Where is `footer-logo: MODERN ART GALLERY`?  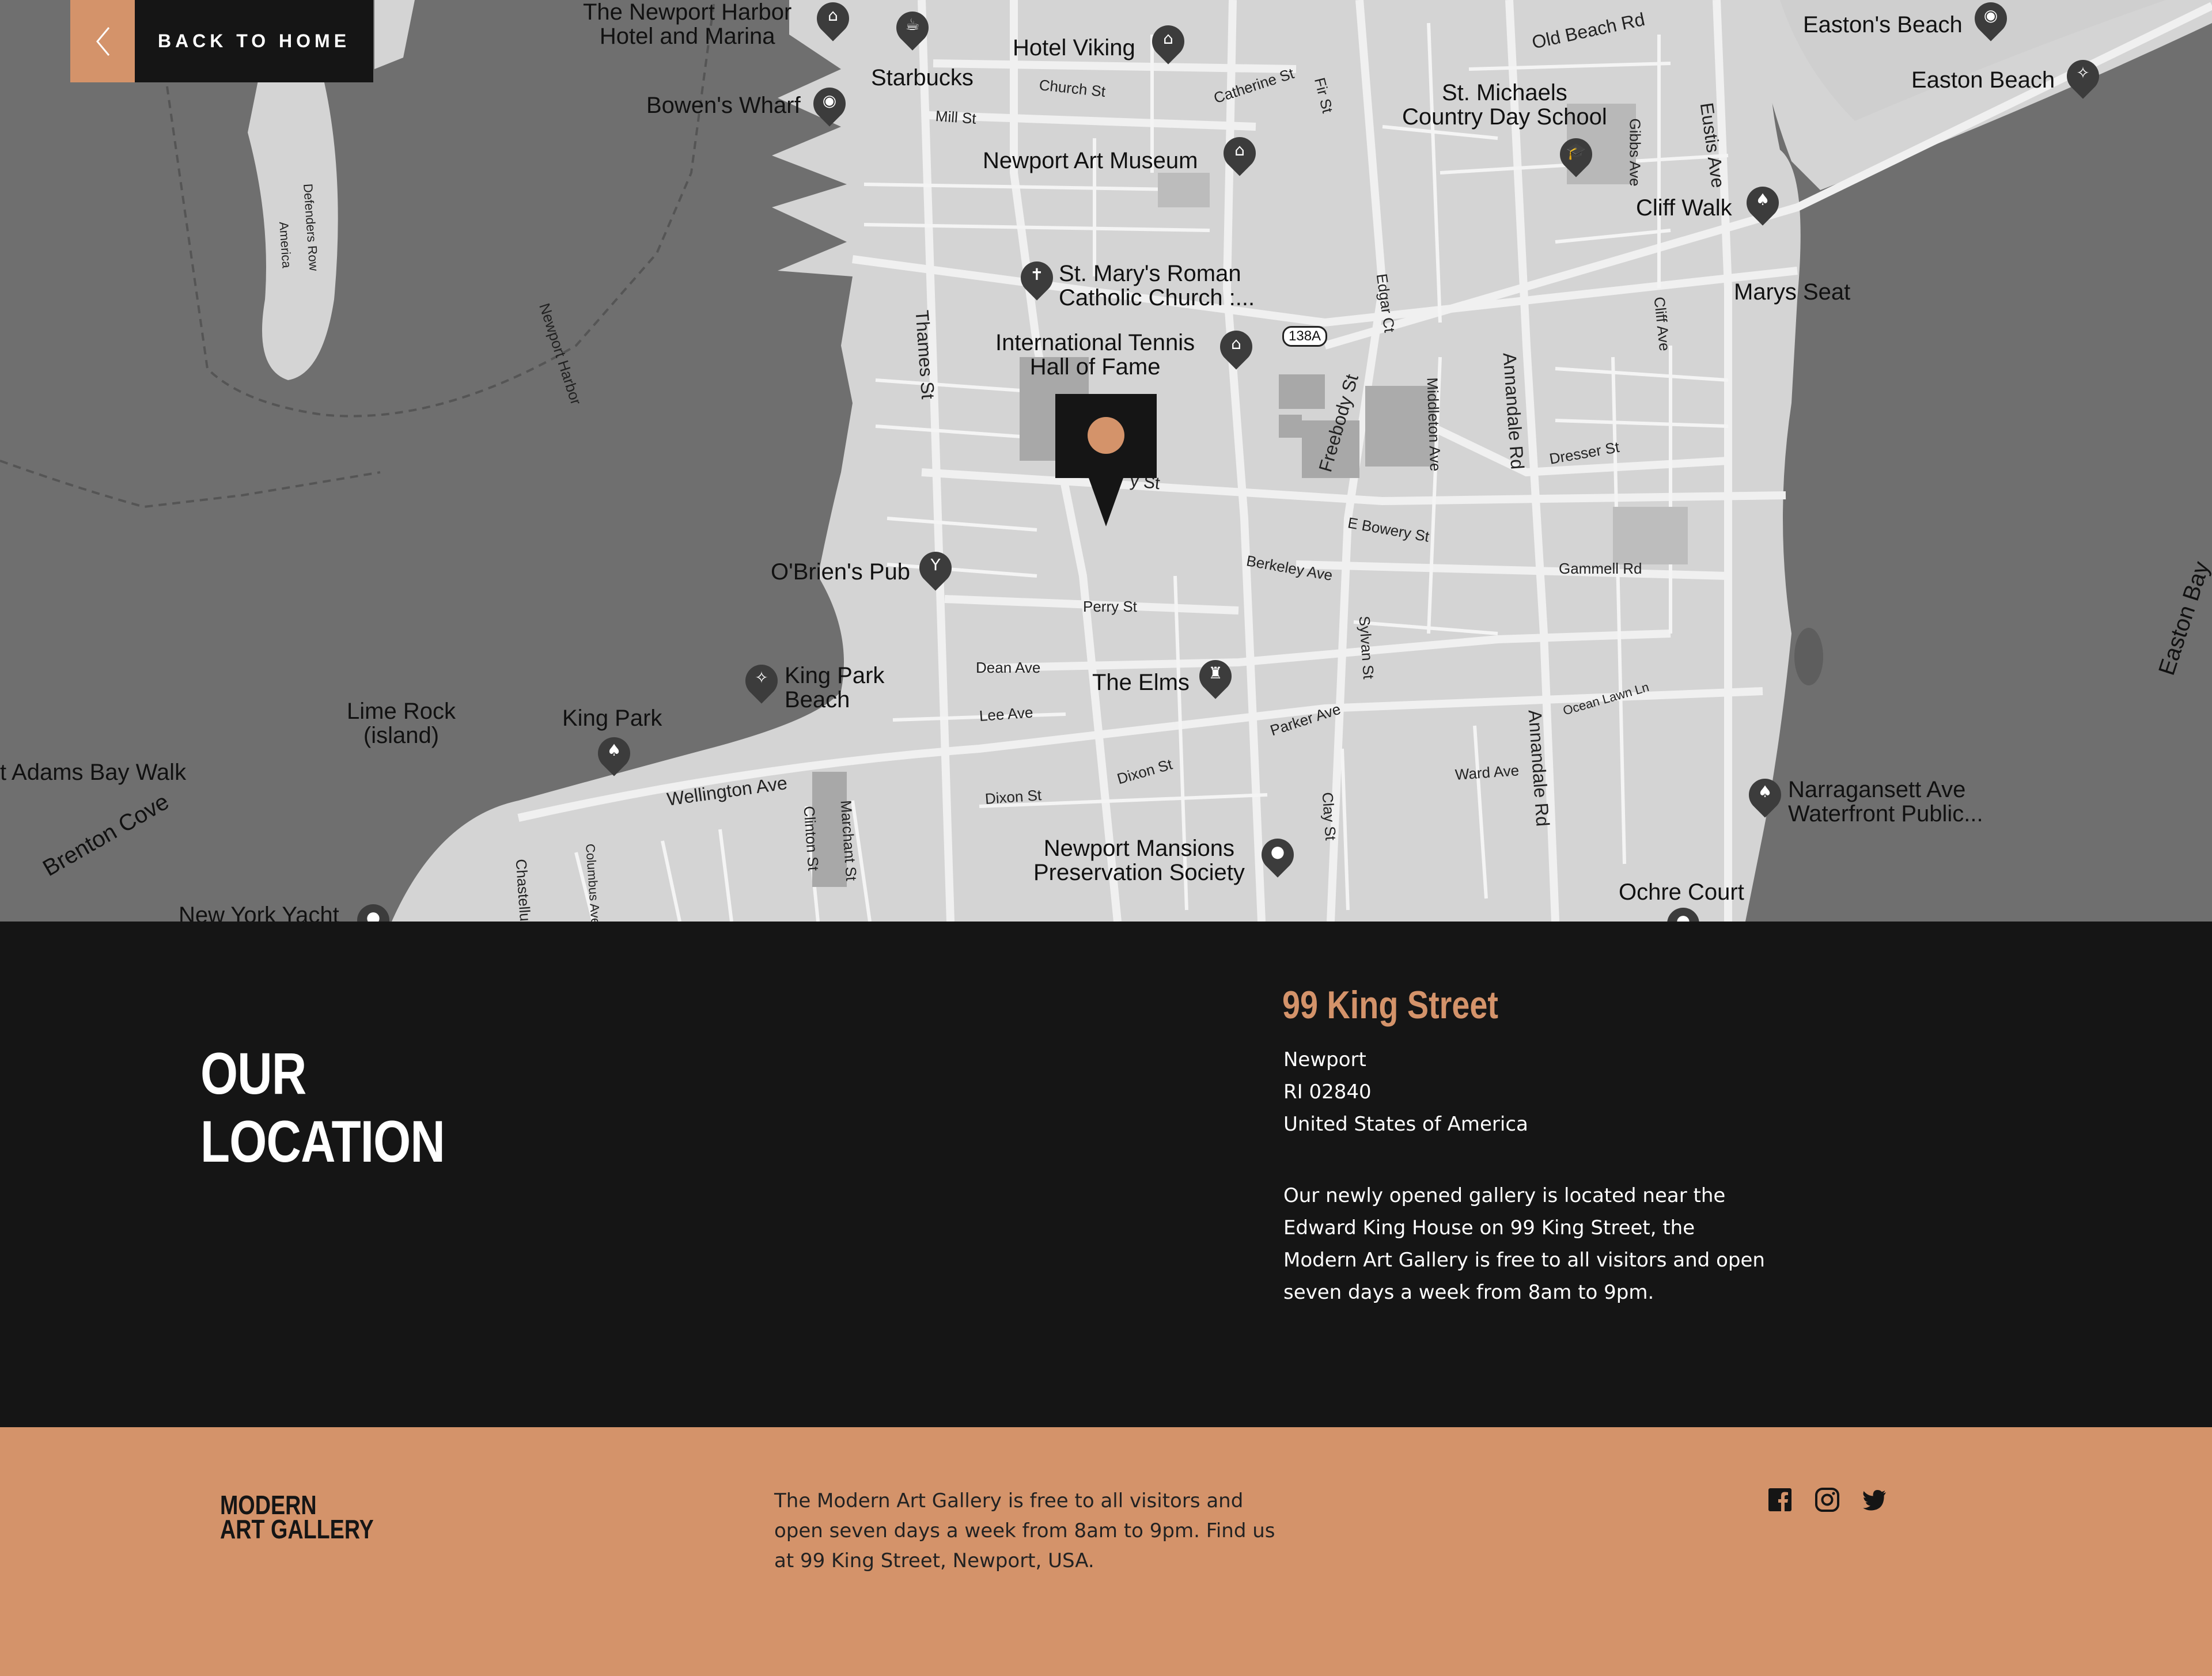
footer-logo: MODERN ART GALLERY is located at coordinates (297, 1517).